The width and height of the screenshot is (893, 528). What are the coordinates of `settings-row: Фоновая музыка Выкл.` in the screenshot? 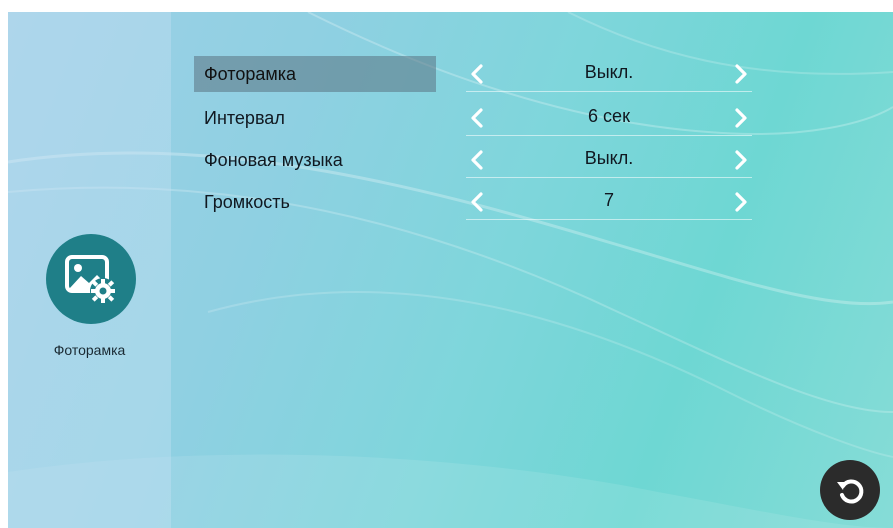 It's located at (474, 160).